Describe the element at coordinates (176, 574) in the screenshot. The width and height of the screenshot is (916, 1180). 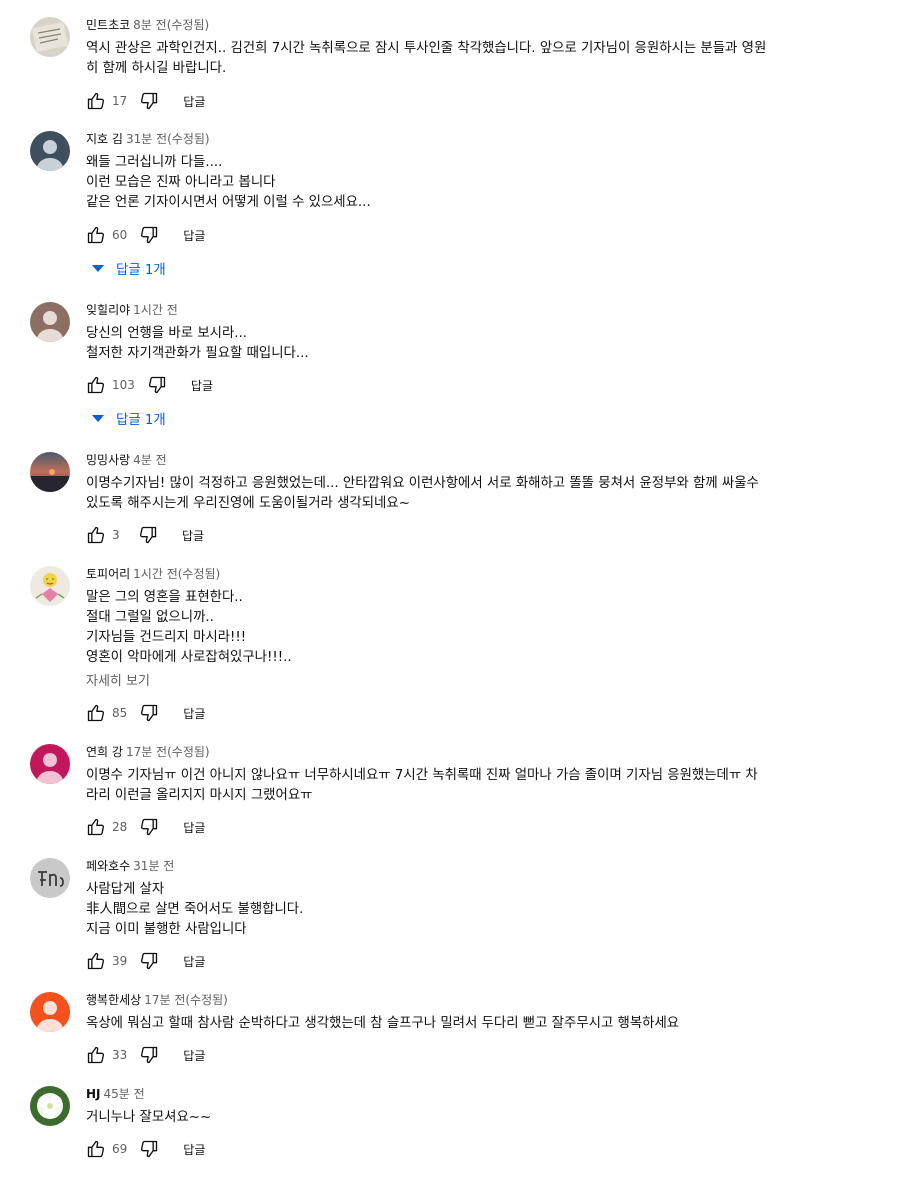
I see `comment-time: 1시간 전(수정됨)` at that location.